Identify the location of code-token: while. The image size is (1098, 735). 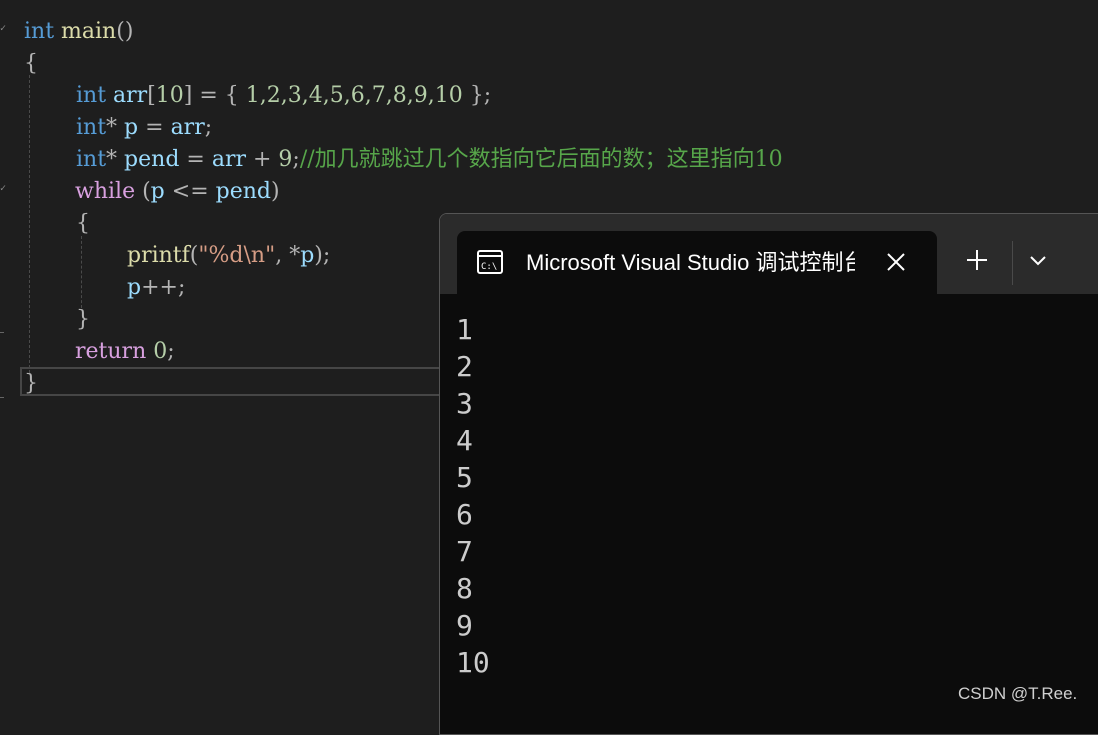
(105, 191).